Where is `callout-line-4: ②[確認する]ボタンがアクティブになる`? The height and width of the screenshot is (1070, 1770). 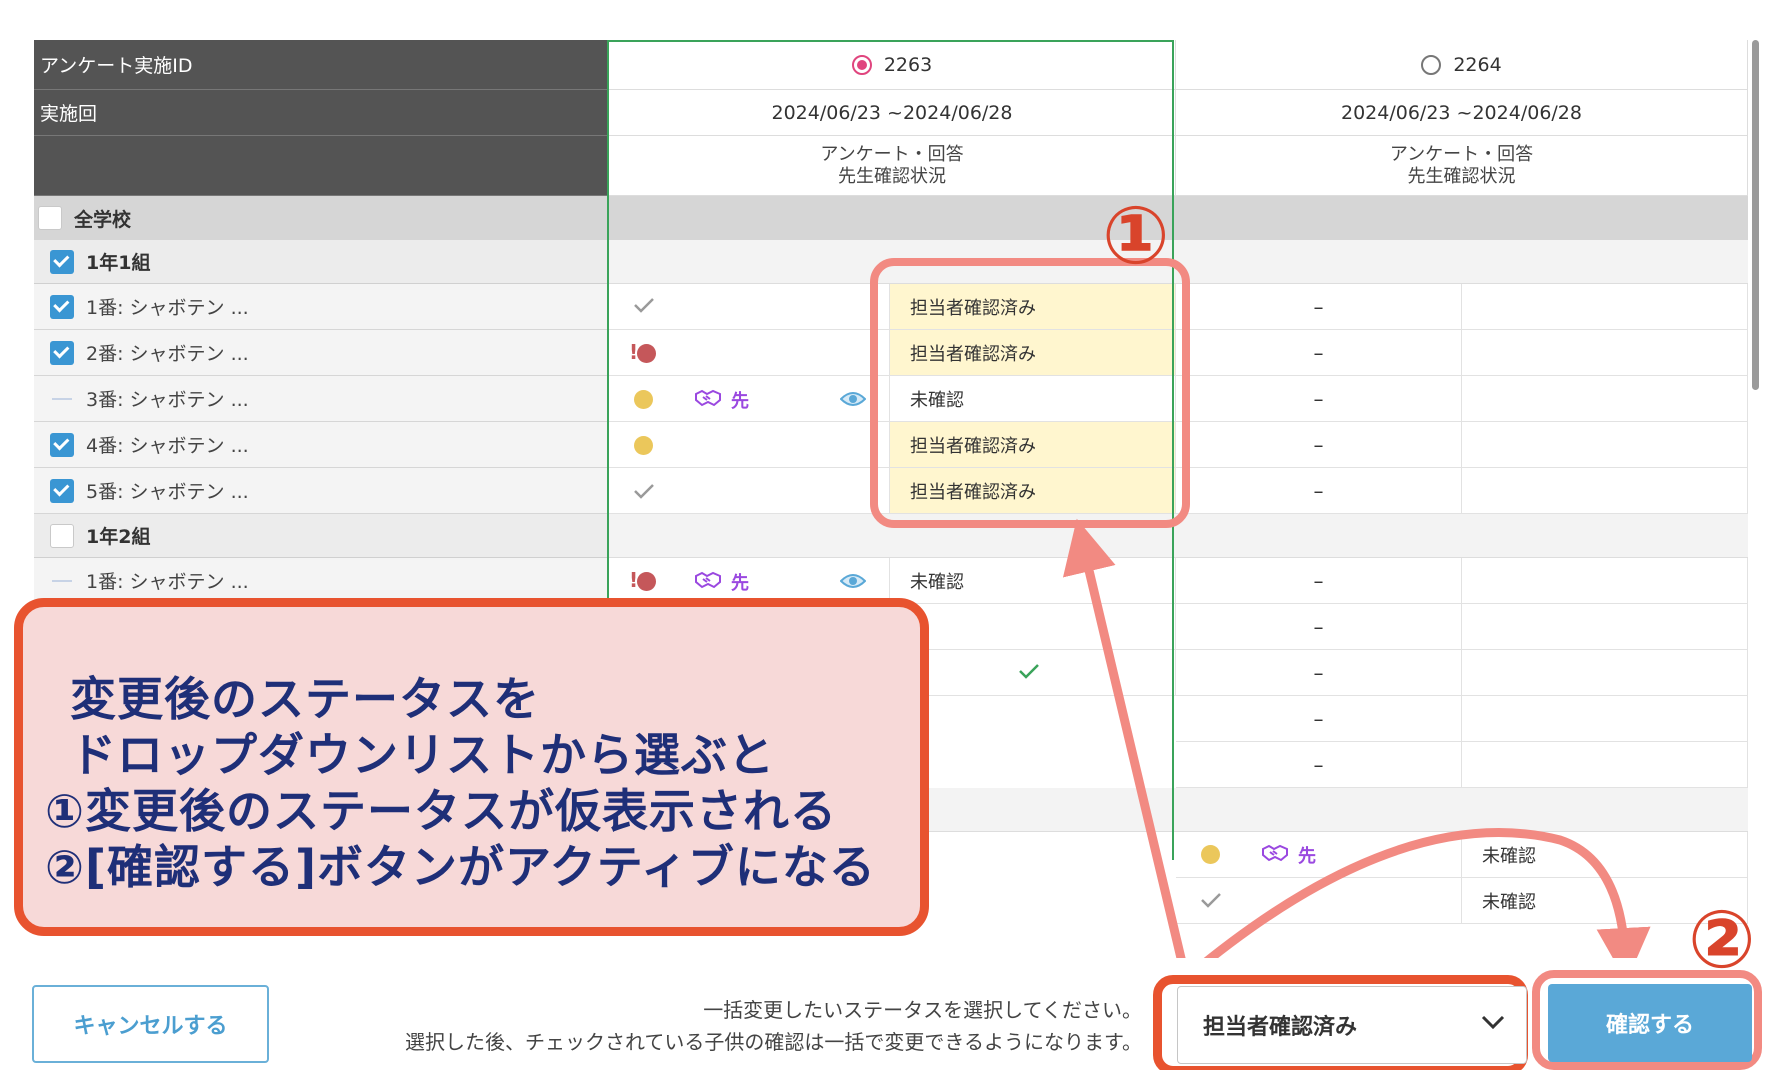 callout-line-4: ②[確認する]ボタンがアクティブになる is located at coordinates (460, 867).